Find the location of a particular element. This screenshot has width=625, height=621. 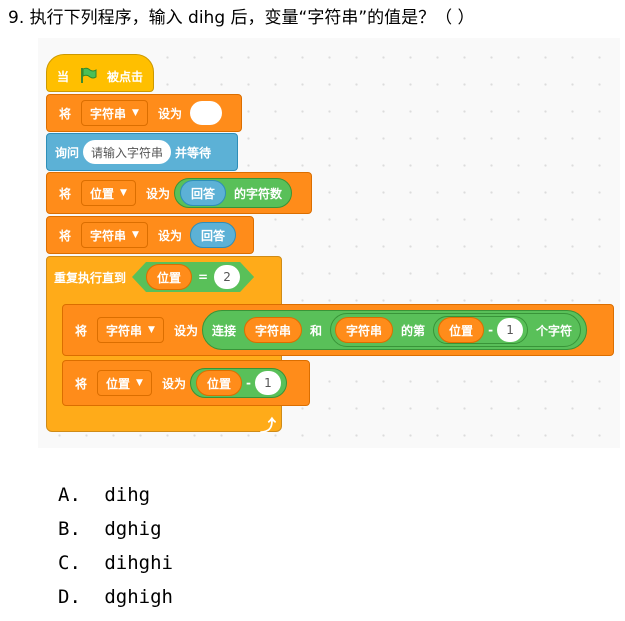

option-letter: C. is located at coordinates (69, 563).